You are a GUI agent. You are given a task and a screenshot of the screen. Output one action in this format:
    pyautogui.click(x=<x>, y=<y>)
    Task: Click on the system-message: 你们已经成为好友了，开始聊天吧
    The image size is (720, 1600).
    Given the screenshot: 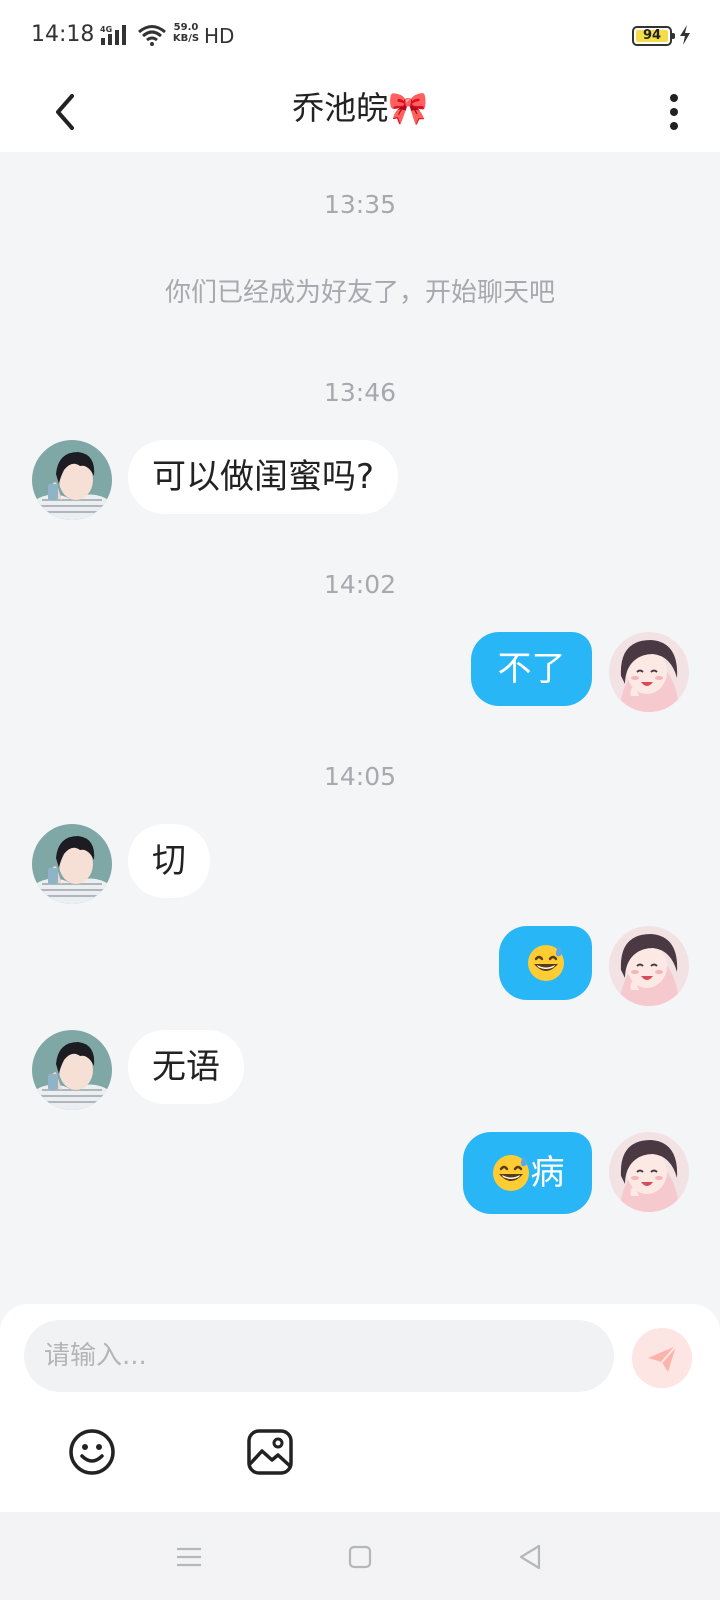 What is the action you would take?
    pyautogui.click(x=359, y=293)
    